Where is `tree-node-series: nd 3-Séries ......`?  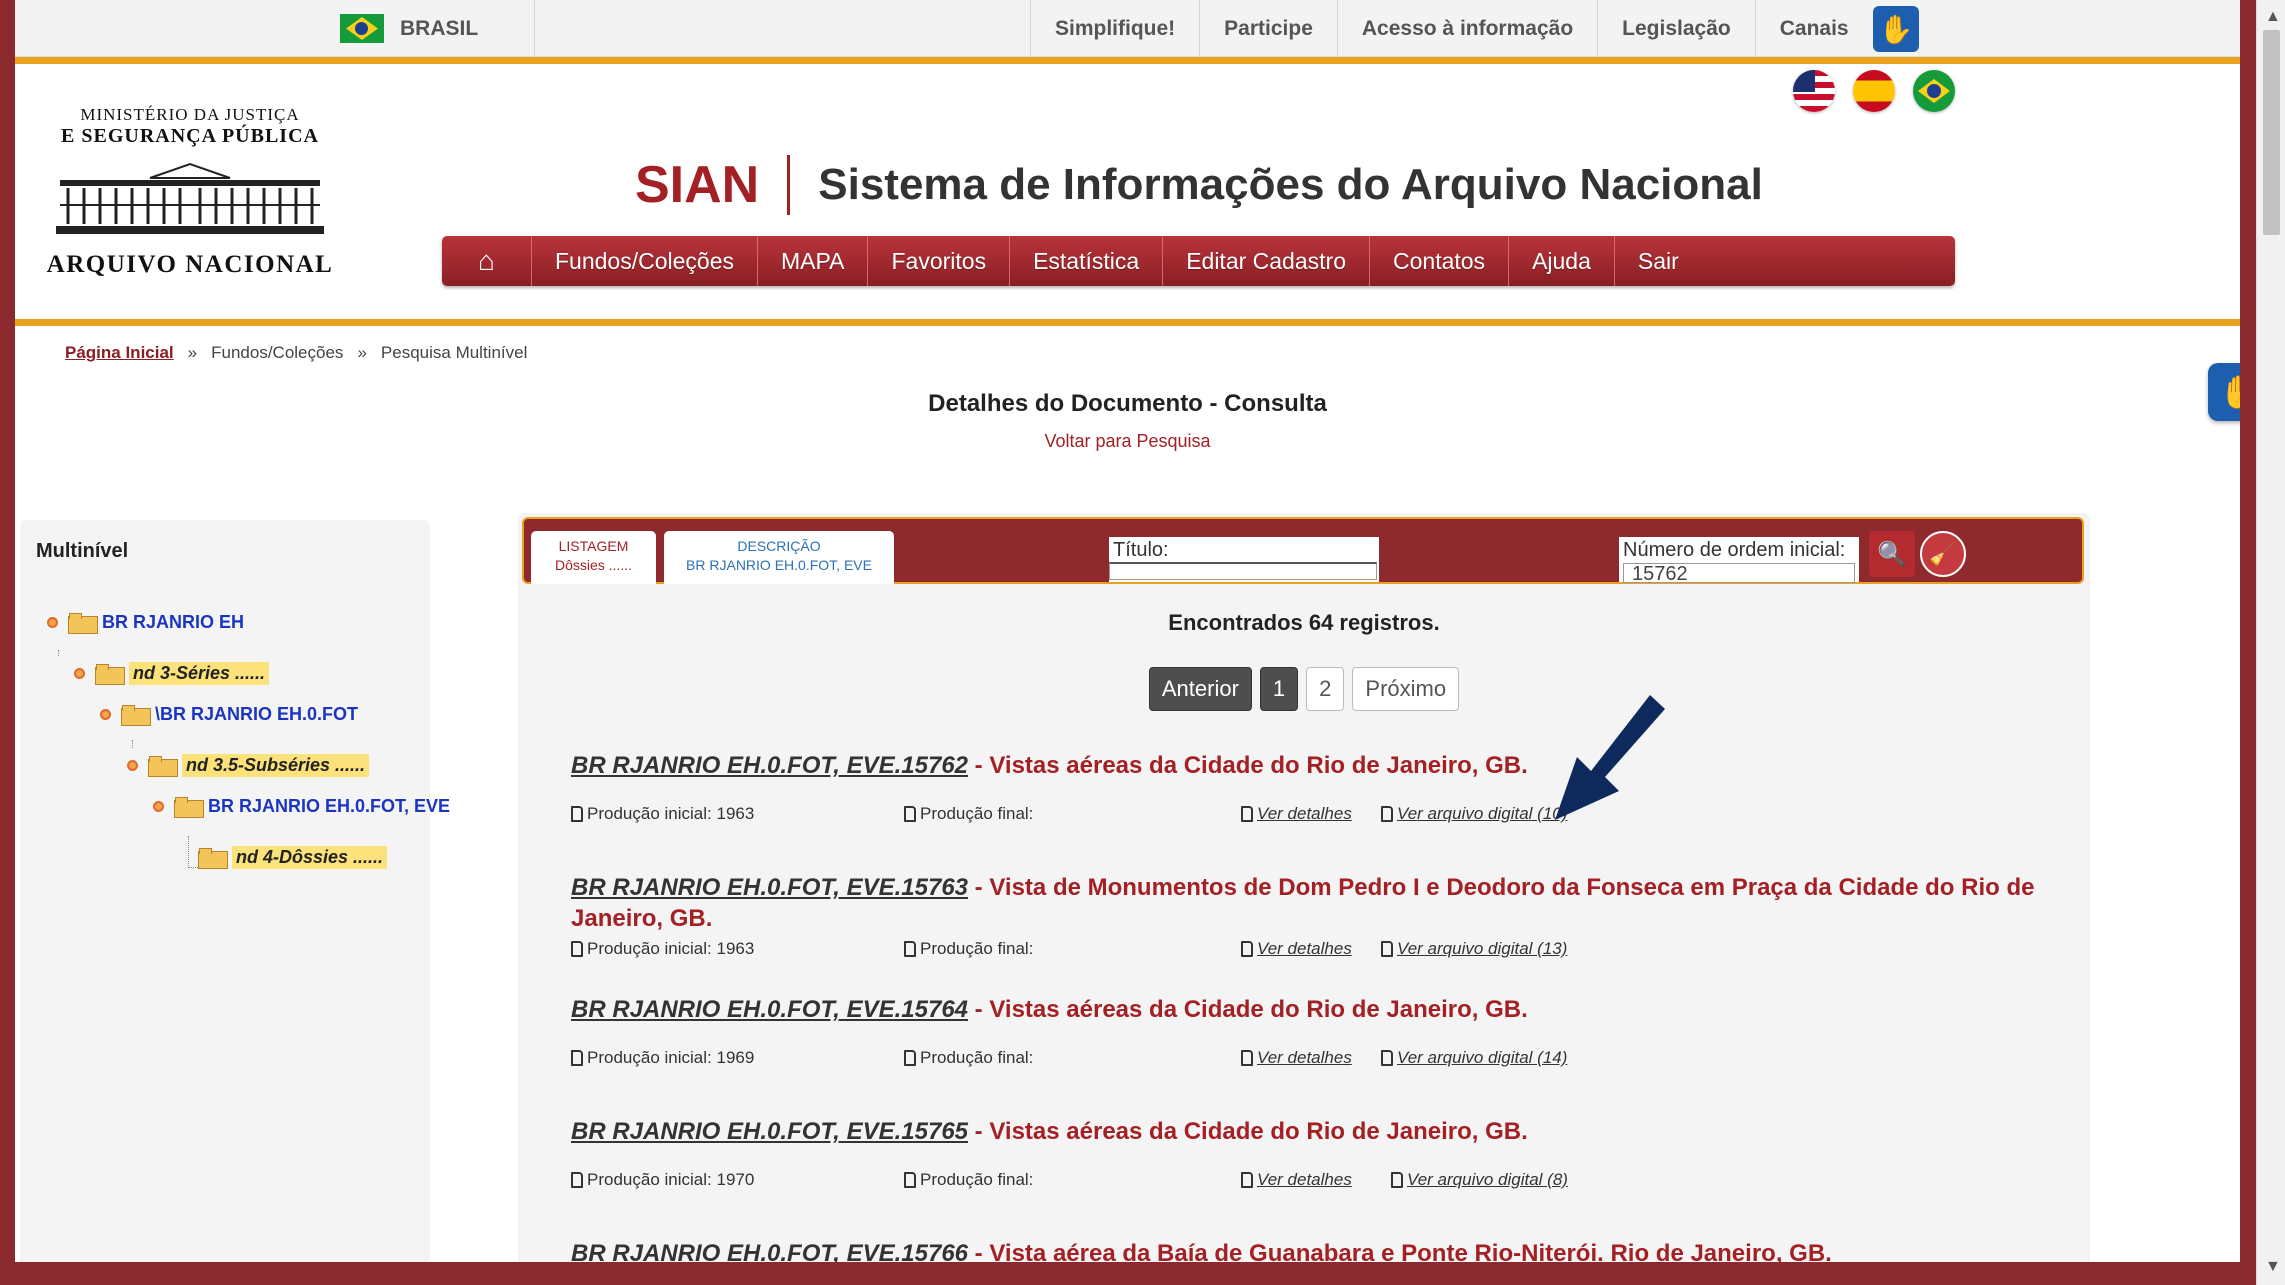 tree-node-series: nd 3-Séries ...... is located at coordinates (172, 673).